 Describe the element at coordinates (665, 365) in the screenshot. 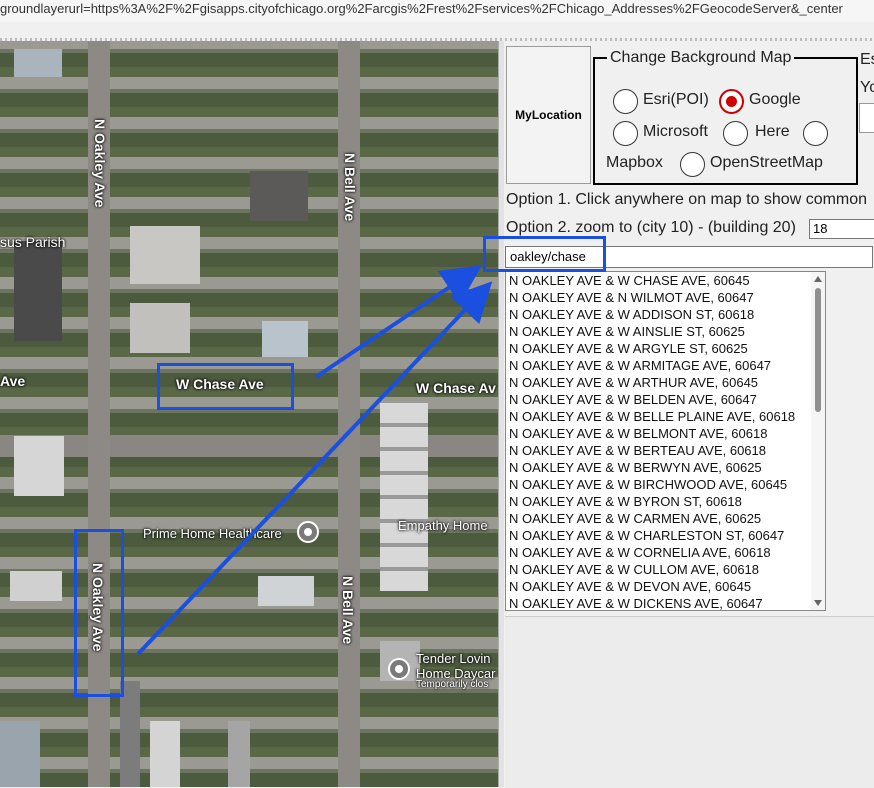

I see `result-item: N OAKLEY AVE & W ARMITAGE AVE, 60647` at that location.